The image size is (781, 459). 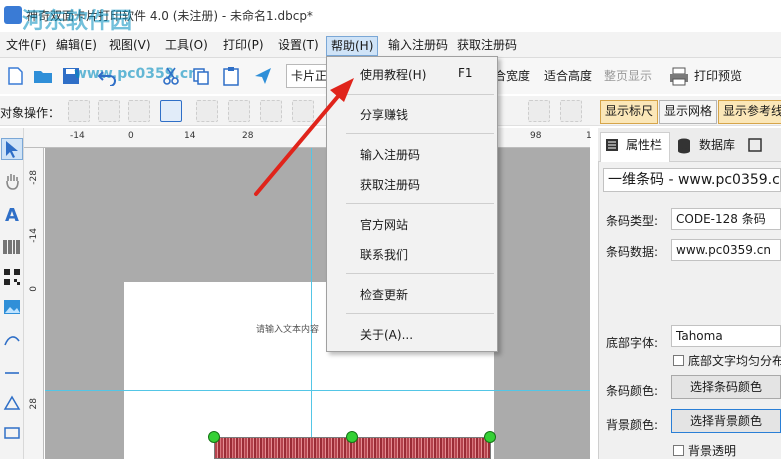 I want to click on cut-icon, so click(x=171, y=76).